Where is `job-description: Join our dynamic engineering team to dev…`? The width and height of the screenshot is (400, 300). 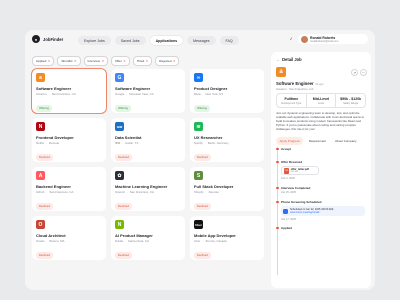
job-description: Join our dynamic engineering team to dev… is located at coordinates (320, 121).